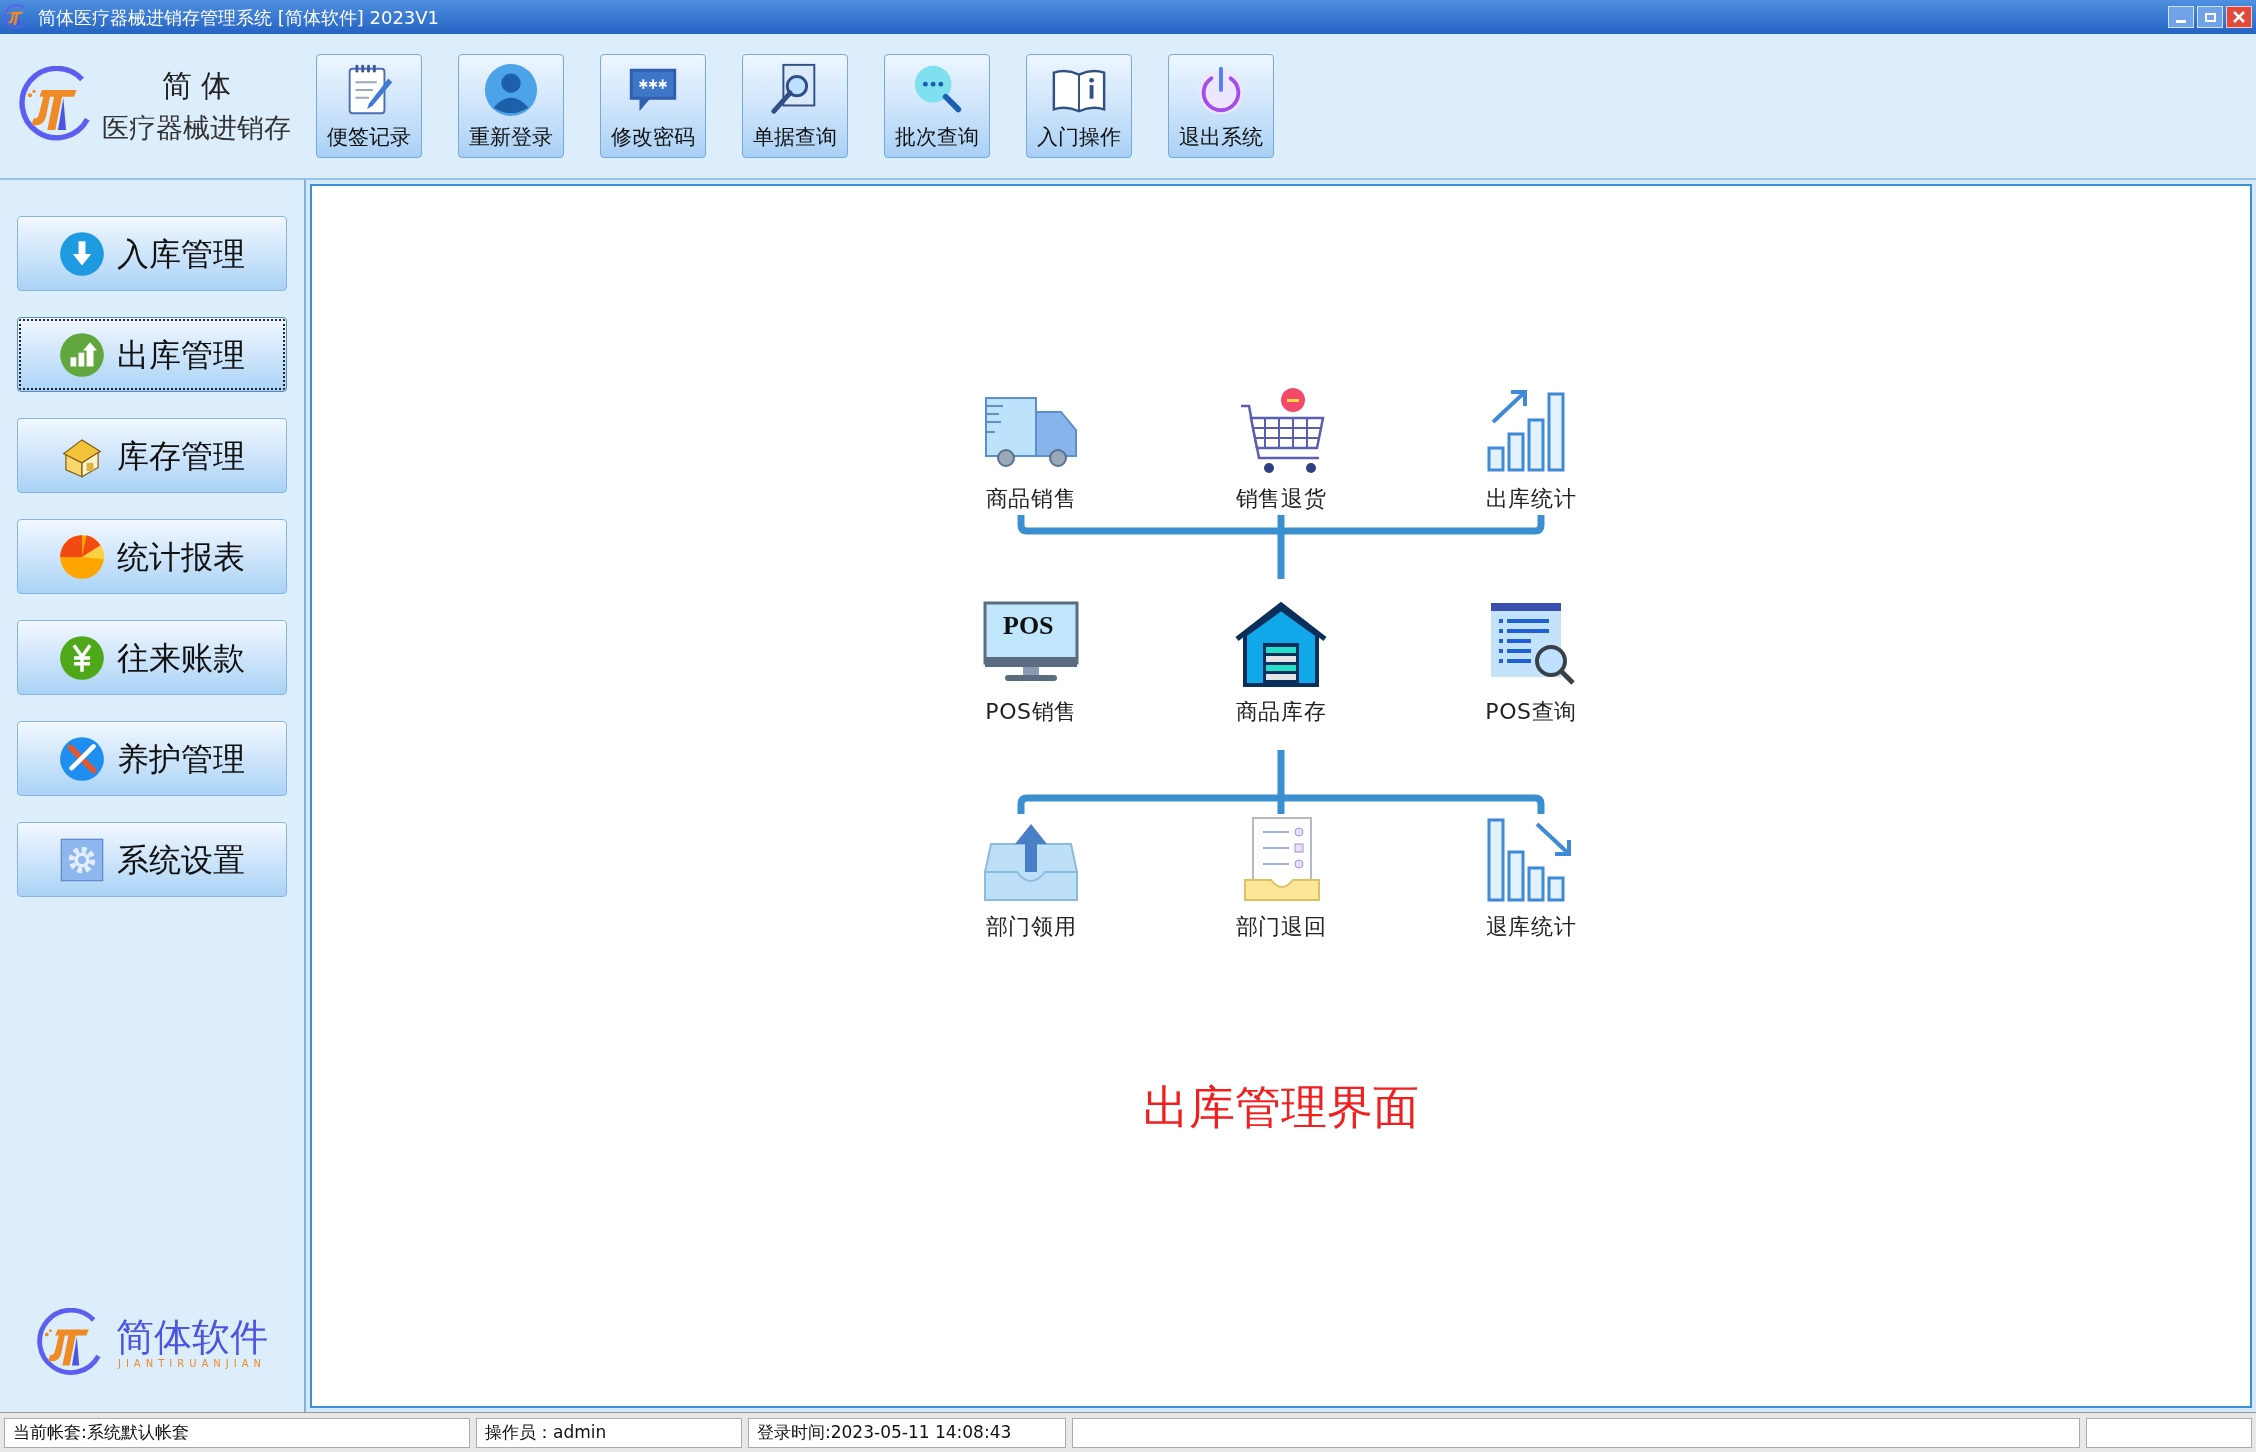 The height and width of the screenshot is (1452, 2256). Describe the element at coordinates (1281, 498) in the screenshot. I see `node-label: 销售退货` at that location.